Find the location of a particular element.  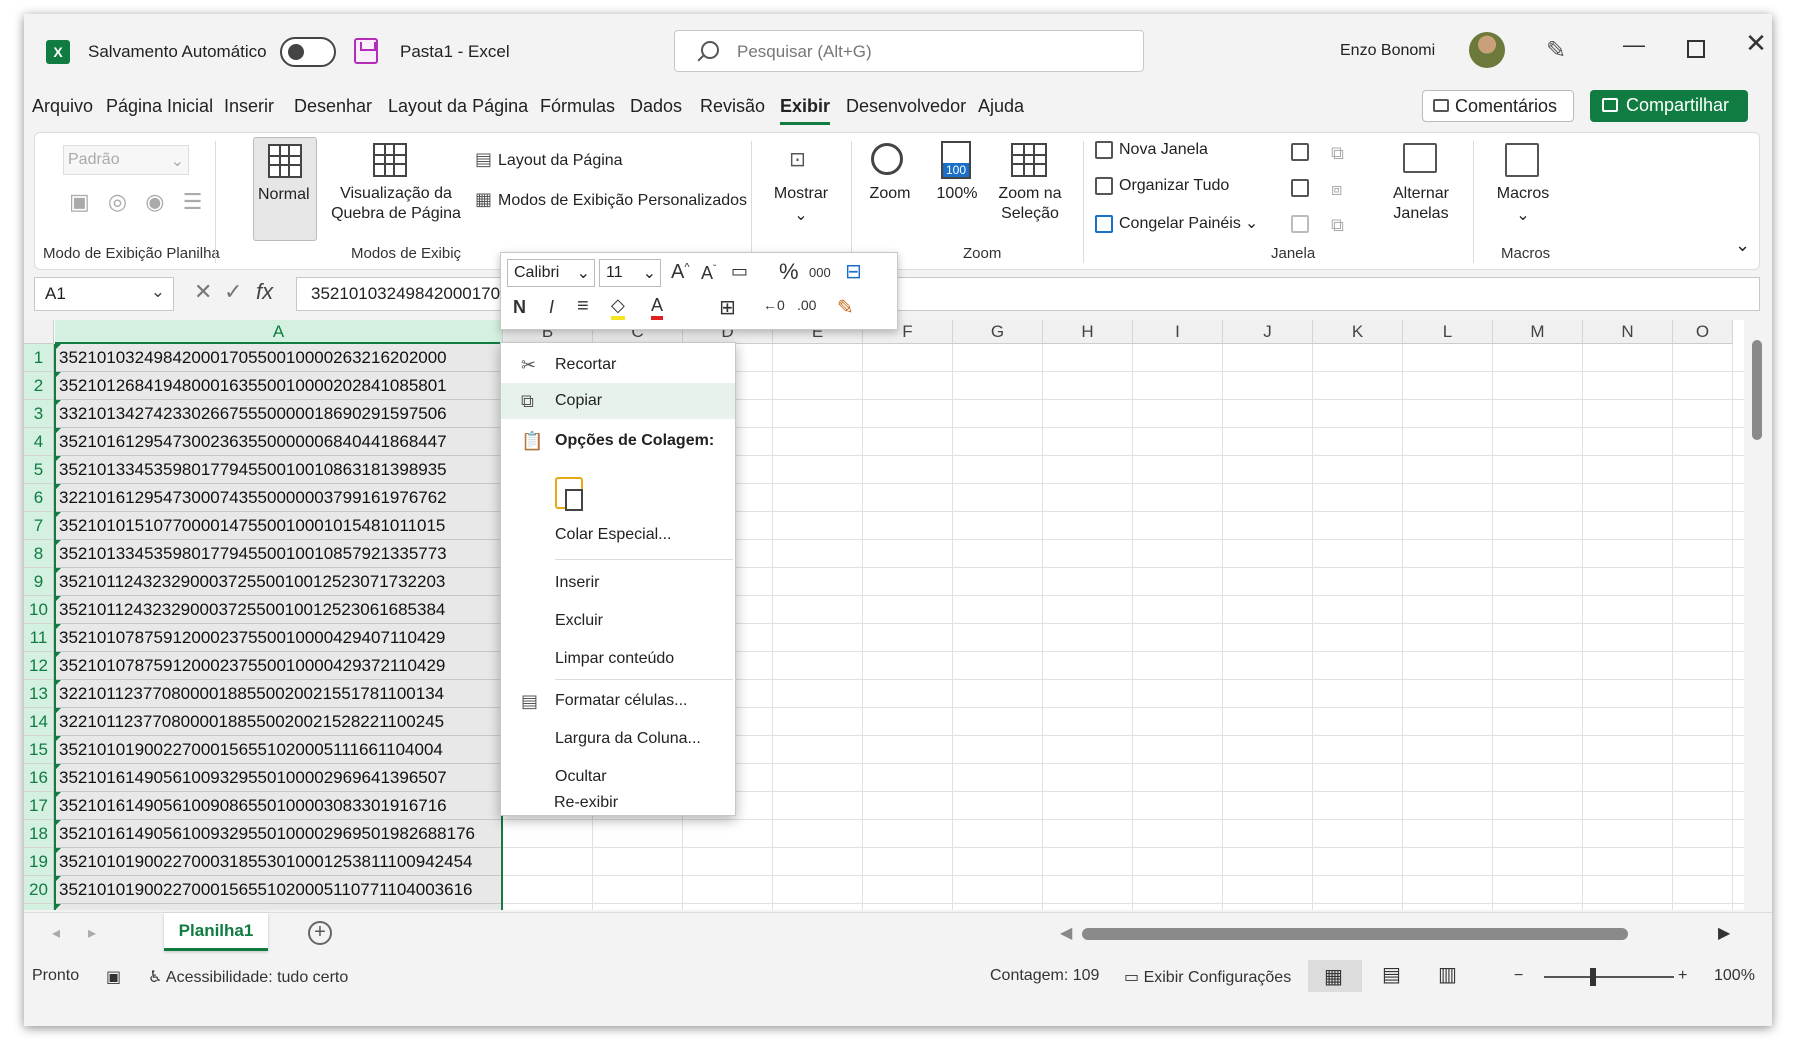

row-header: 17 is located at coordinates (39, 806).